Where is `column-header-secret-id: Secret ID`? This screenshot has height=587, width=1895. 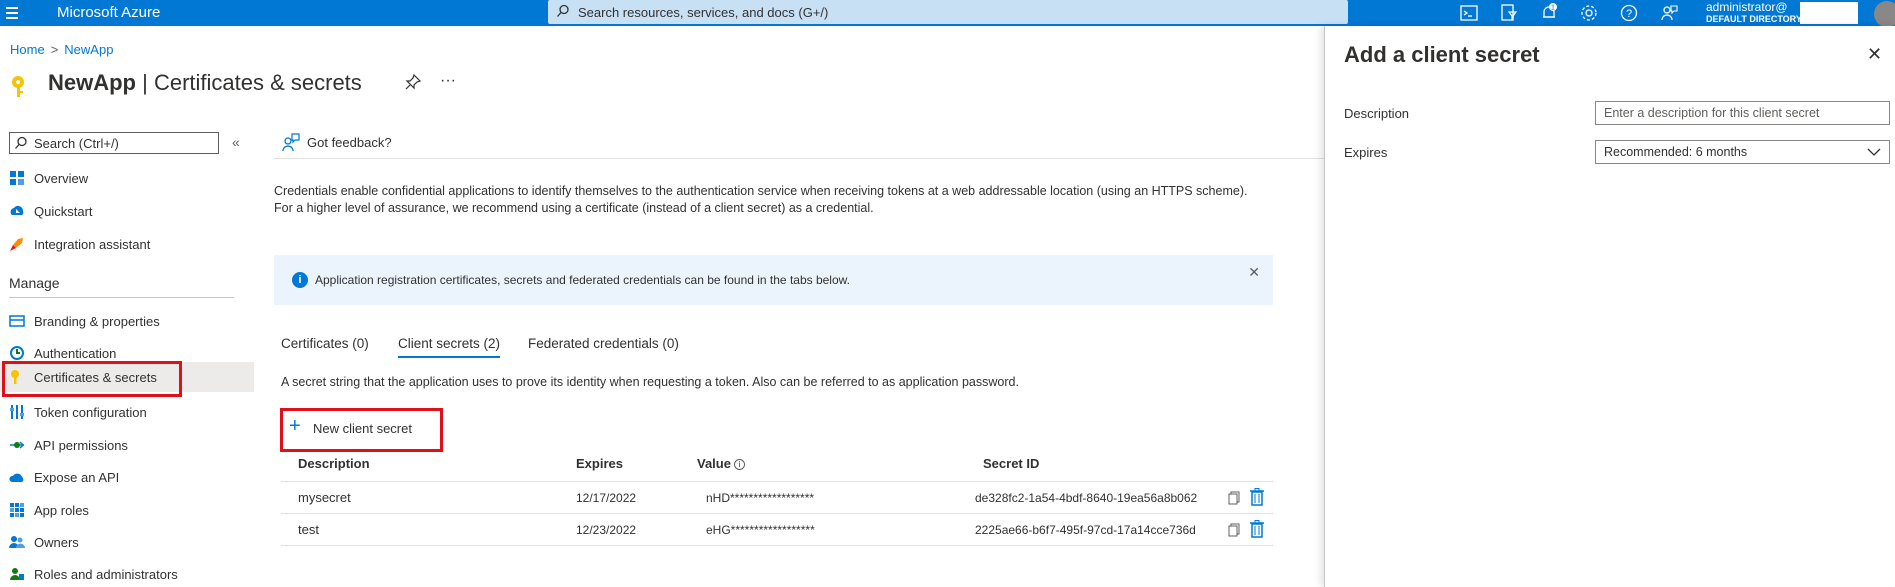
column-header-secret-id: Secret ID is located at coordinates (1011, 463).